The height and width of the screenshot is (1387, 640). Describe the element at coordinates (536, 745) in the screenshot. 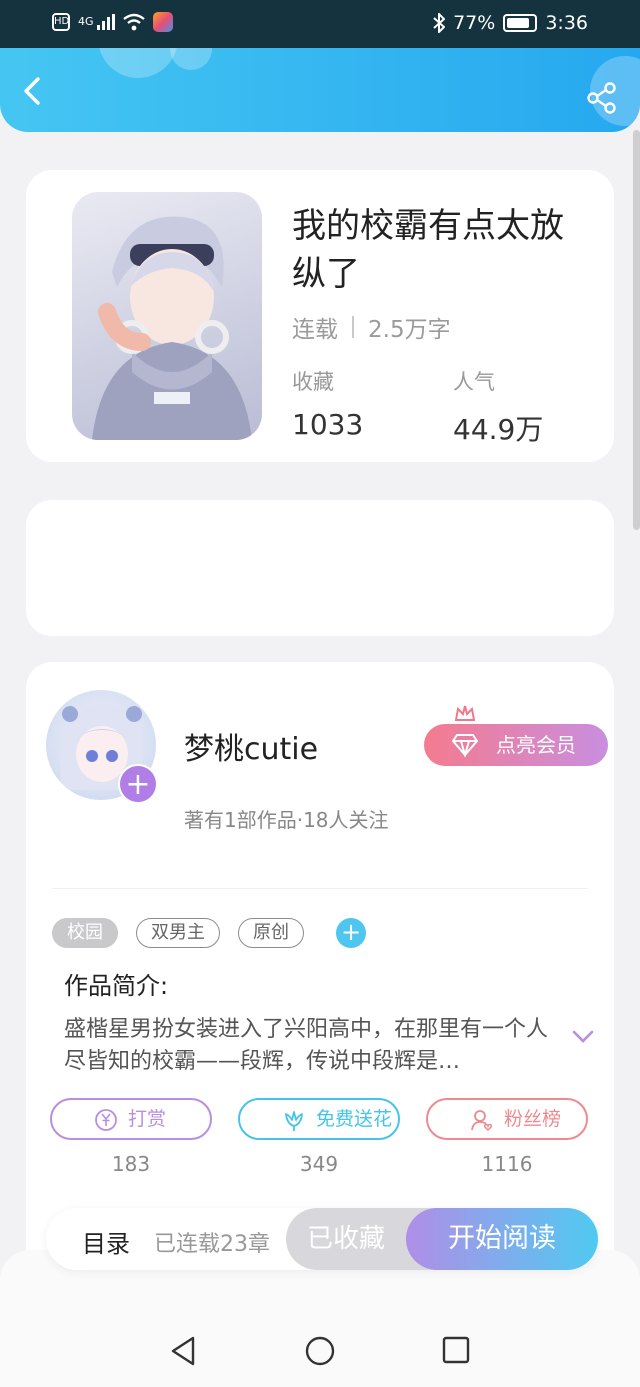

I see `vip-button-label: 点亮会员` at that location.